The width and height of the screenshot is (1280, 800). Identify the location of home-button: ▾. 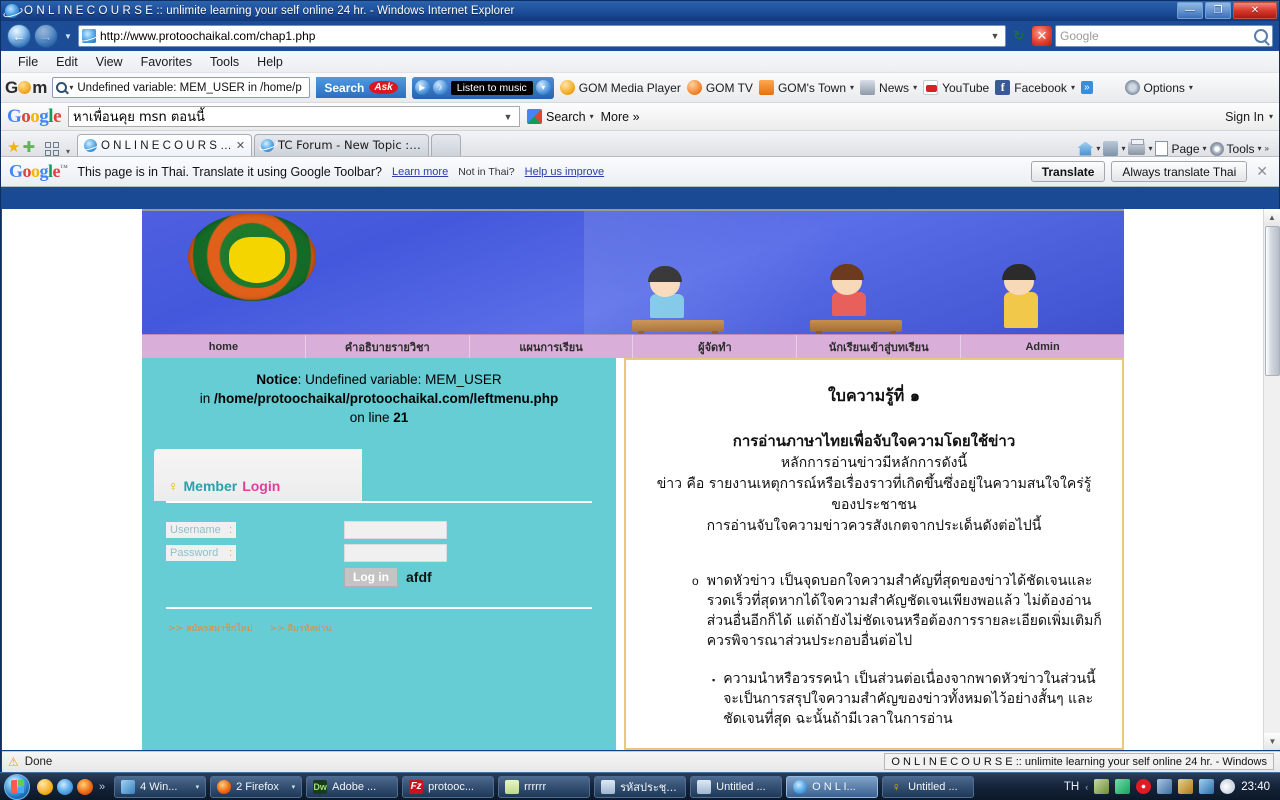
(1088, 148).